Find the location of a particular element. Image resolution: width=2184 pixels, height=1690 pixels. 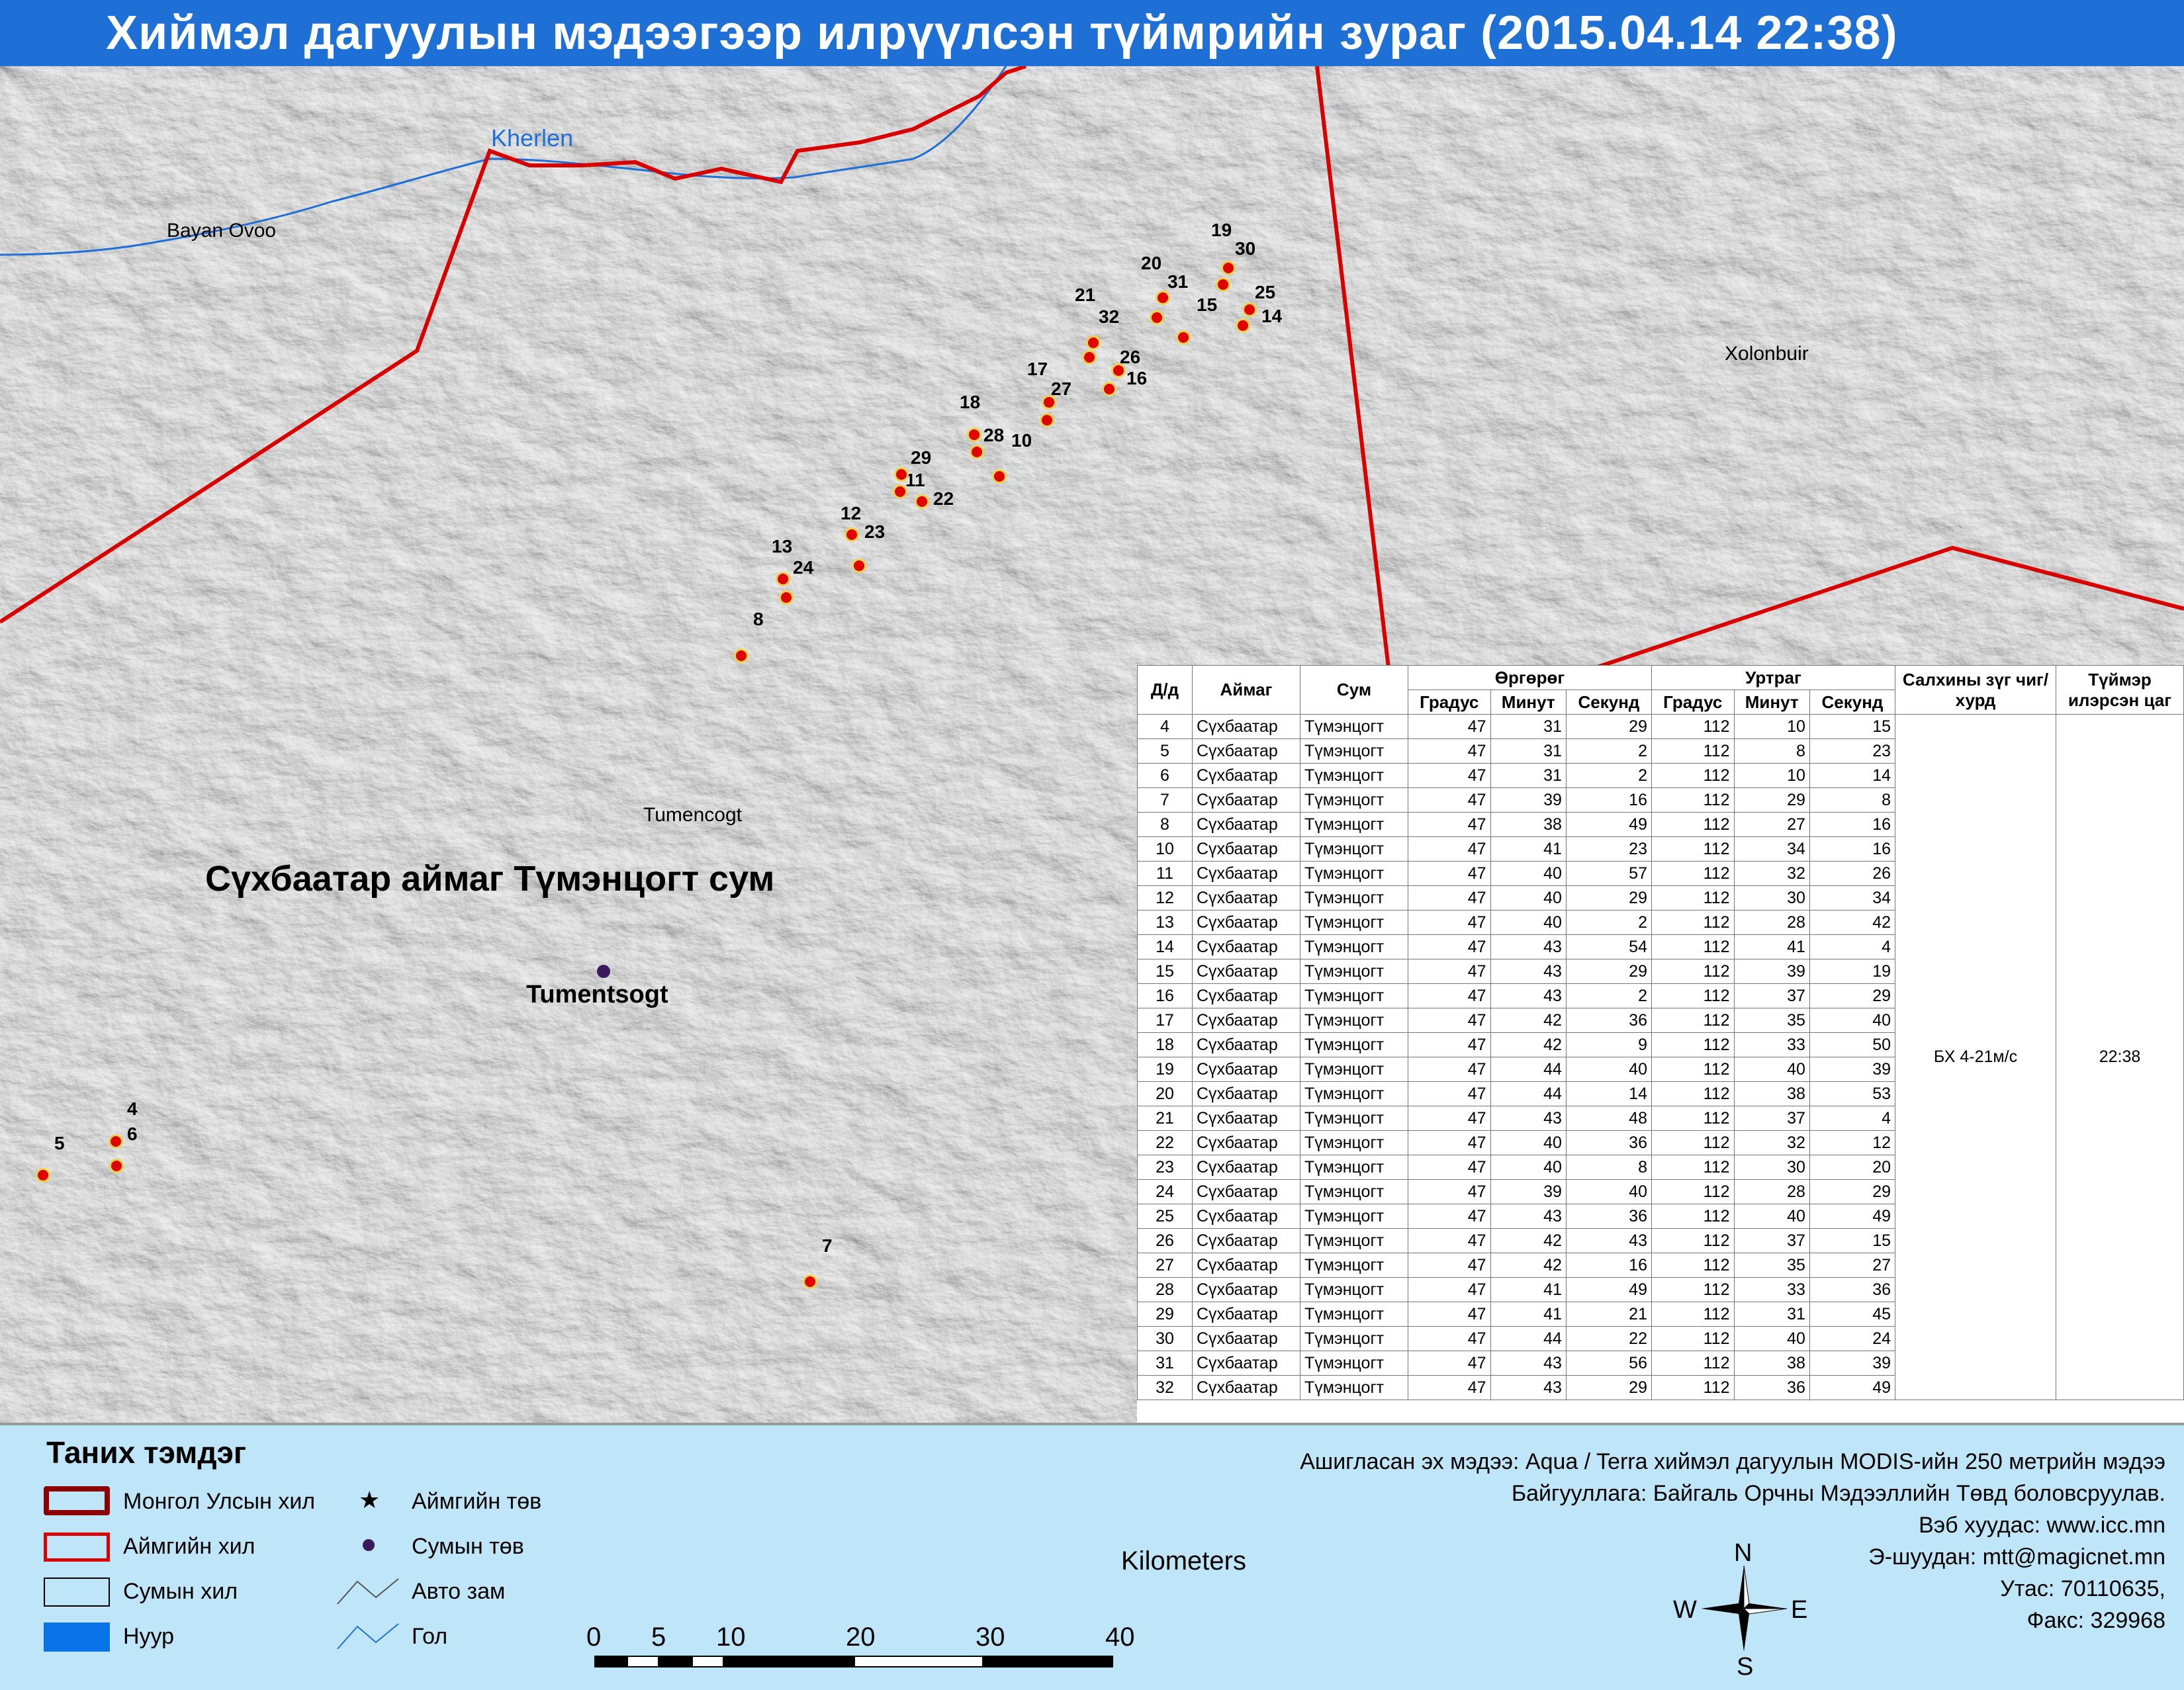

tumencogt-label: Tumencogt is located at coordinates (692, 815).